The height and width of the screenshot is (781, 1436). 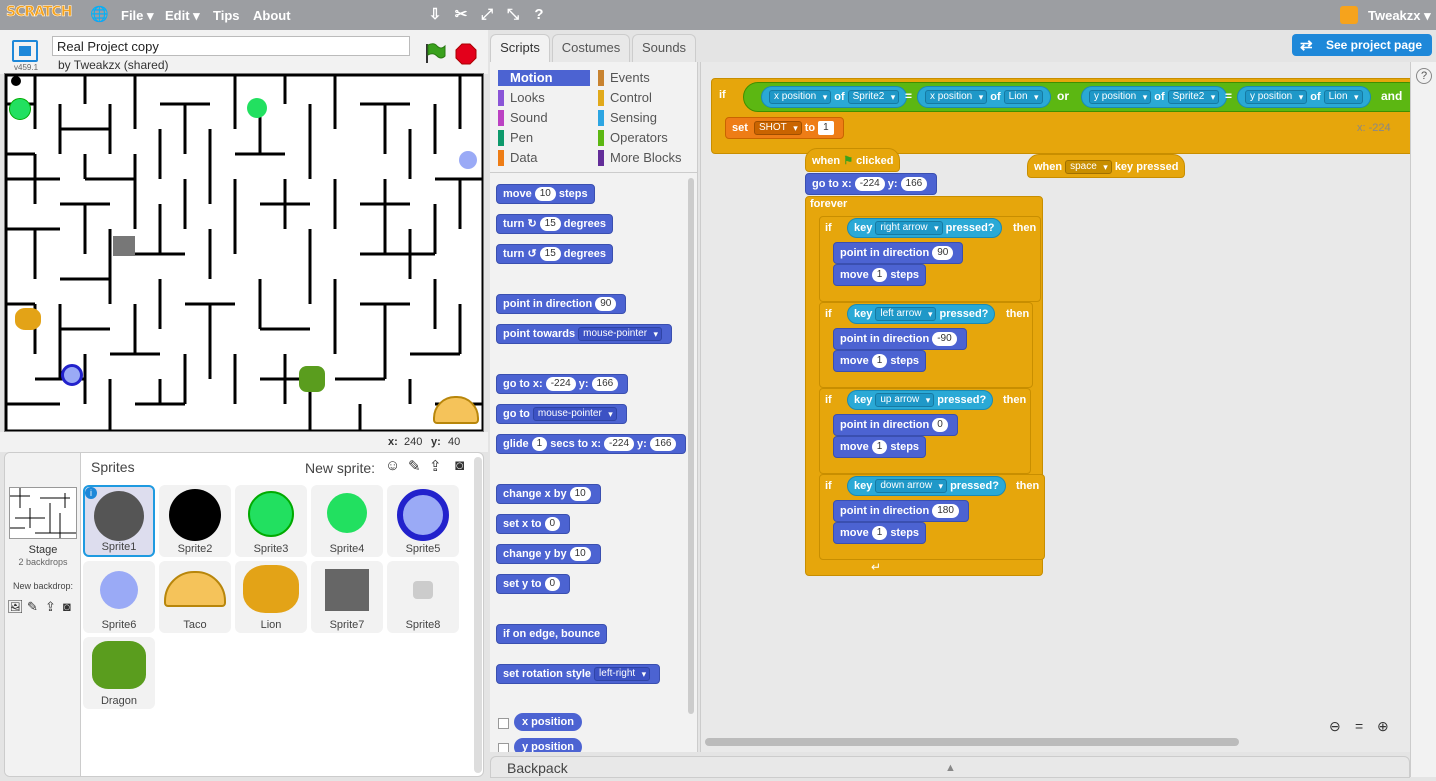 What do you see at coordinates (920, 400) in the screenshot?
I see `key-up-arrow-pressed: keyup arrowpressed?` at bounding box center [920, 400].